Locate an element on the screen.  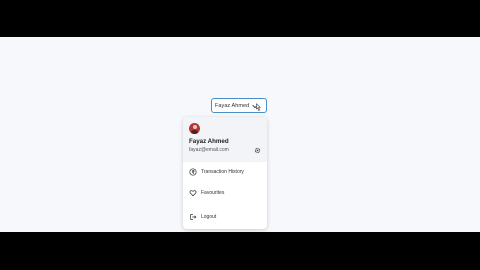
menu-item-favourites: Favourites is located at coordinates (225, 193).